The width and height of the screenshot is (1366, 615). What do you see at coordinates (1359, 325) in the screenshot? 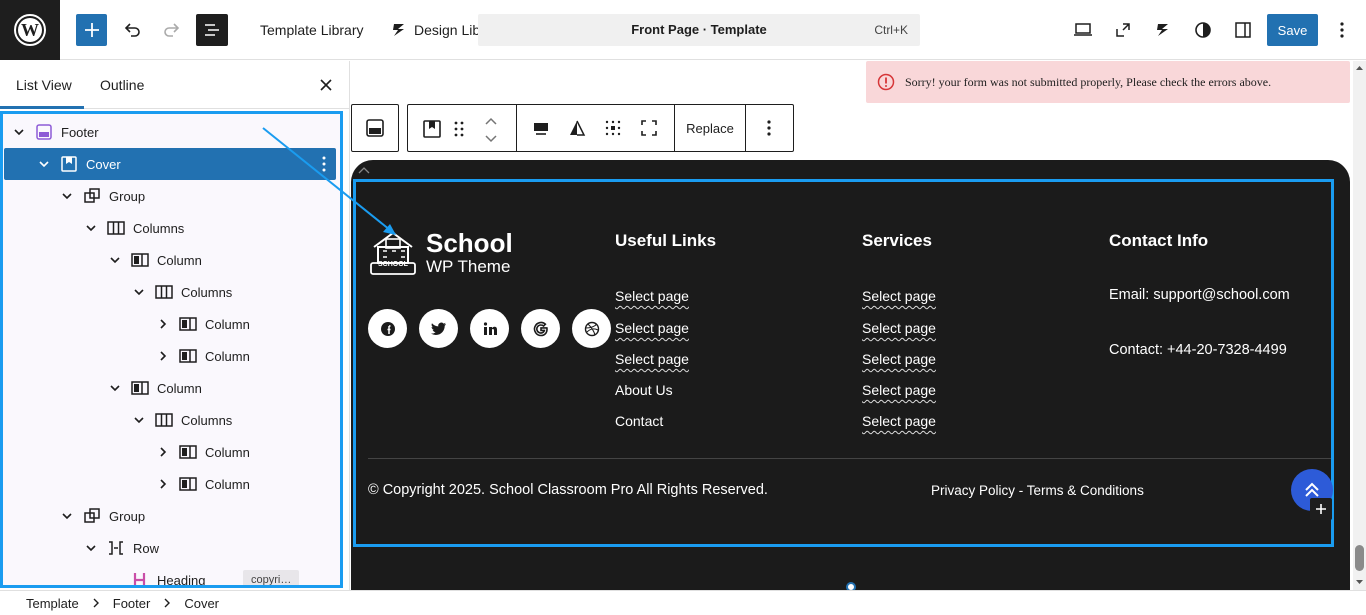
I see `canvas-scrollbar` at bounding box center [1359, 325].